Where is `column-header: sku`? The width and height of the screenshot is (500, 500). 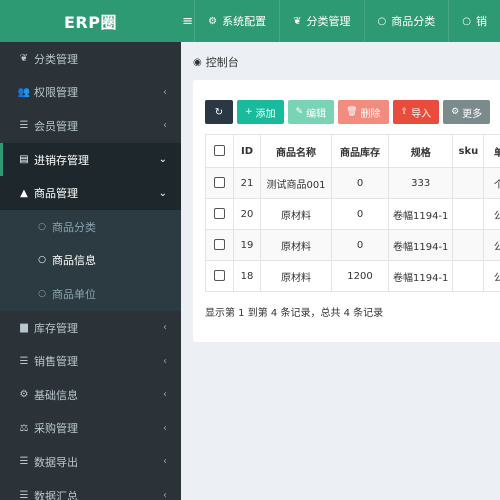 column-header: sku is located at coordinates (468, 151).